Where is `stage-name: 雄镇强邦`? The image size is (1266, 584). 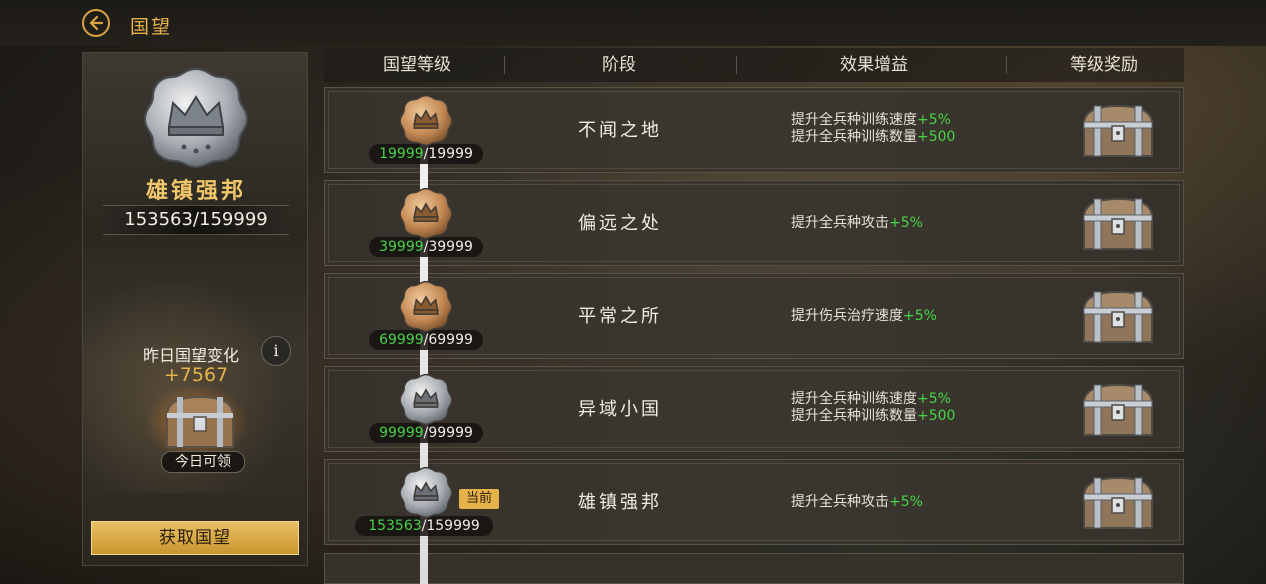 stage-name: 雄镇强邦 is located at coordinates (620, 502).